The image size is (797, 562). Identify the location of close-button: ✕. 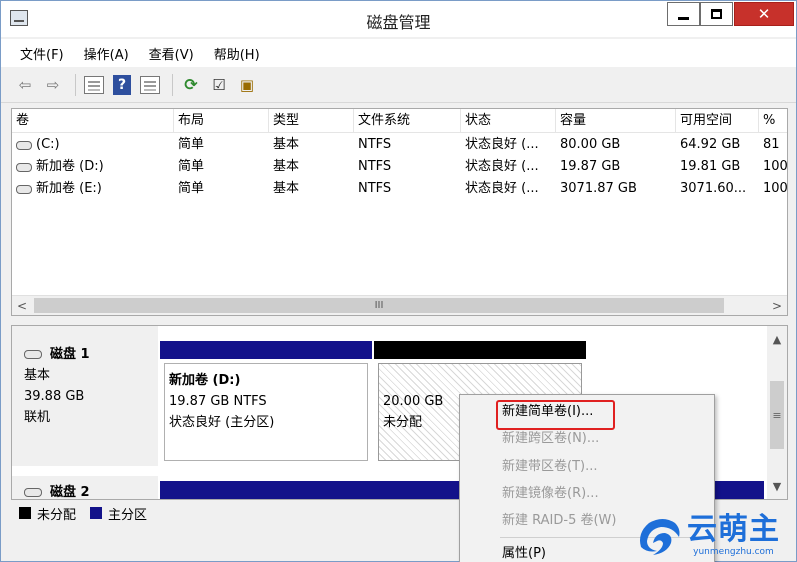
(764, 14).